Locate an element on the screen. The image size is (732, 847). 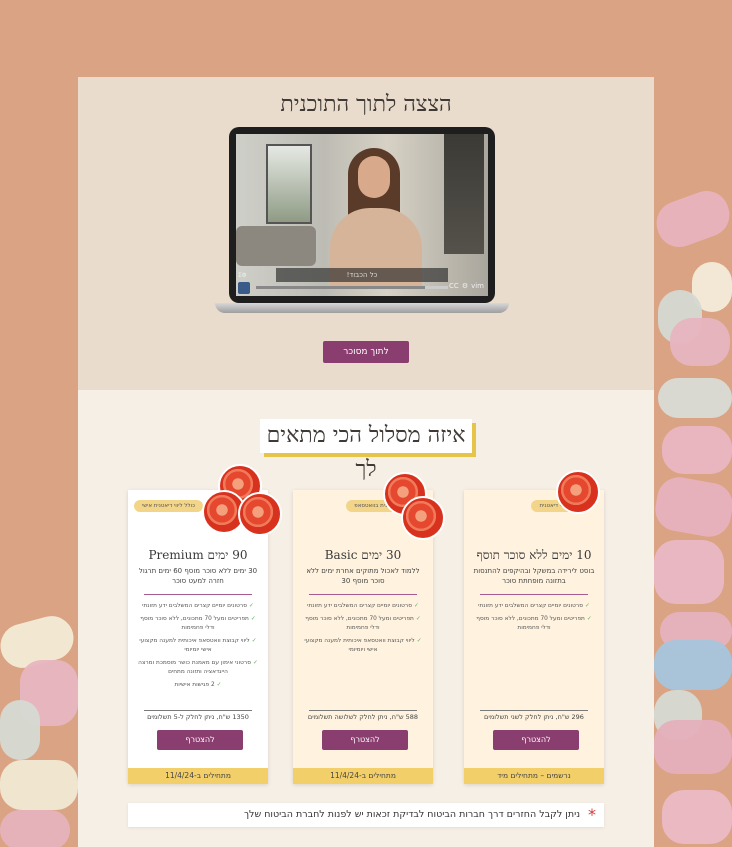
video-side-label: ΣΦ is located at coordinates (242, 275).